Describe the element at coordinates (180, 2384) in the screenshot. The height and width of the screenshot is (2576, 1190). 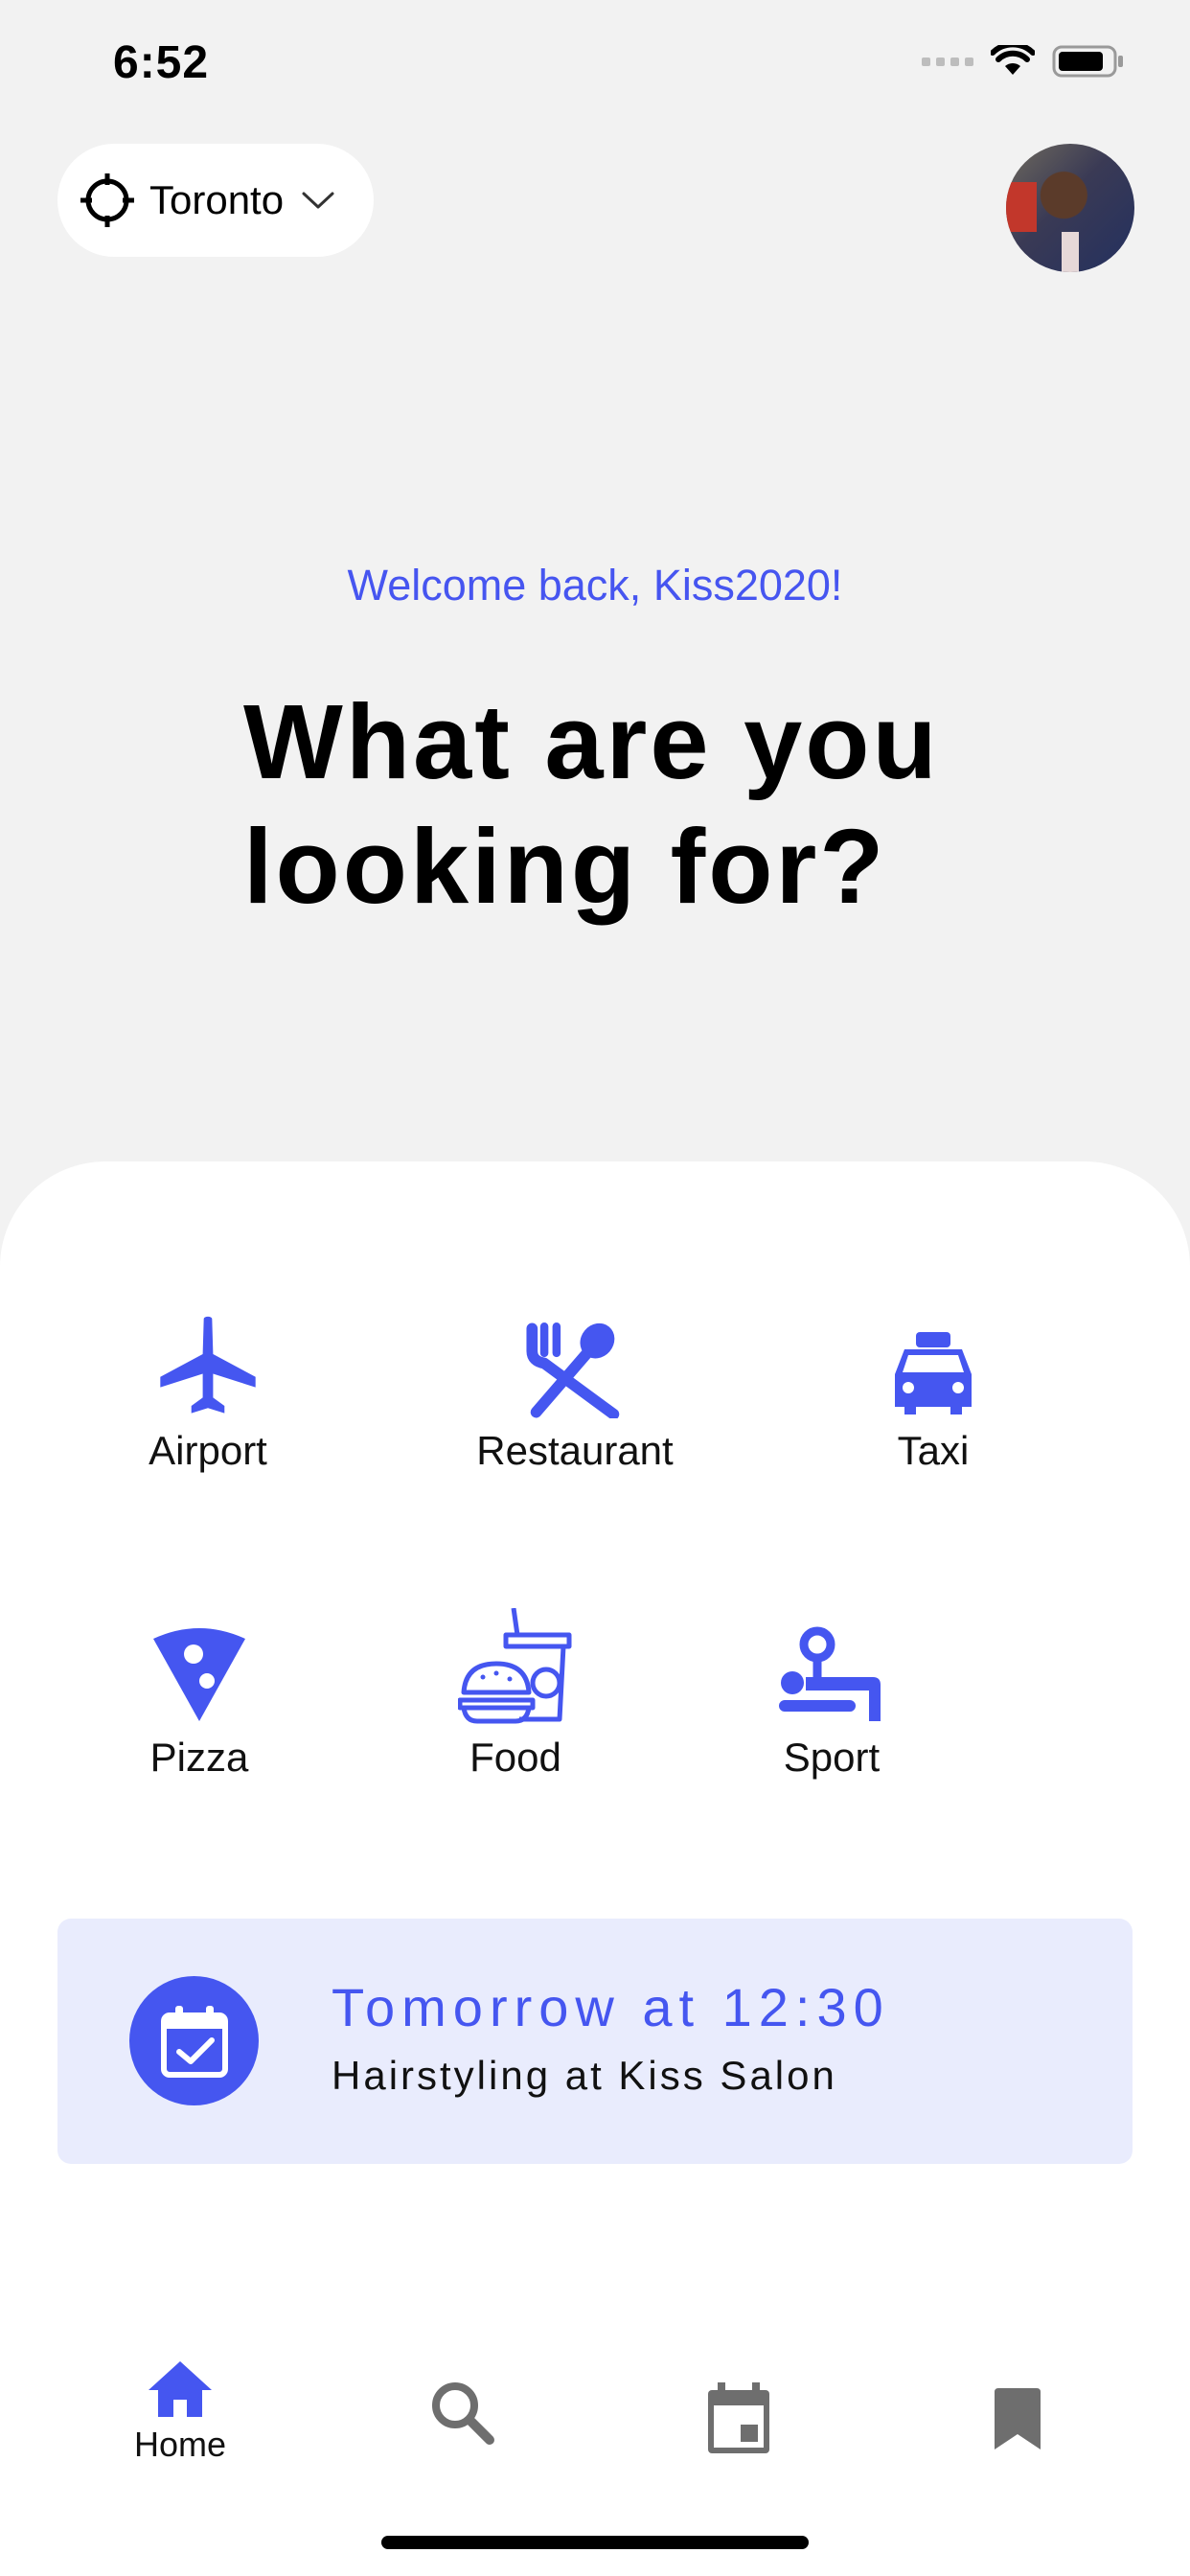
I see `home-icon` at that location.